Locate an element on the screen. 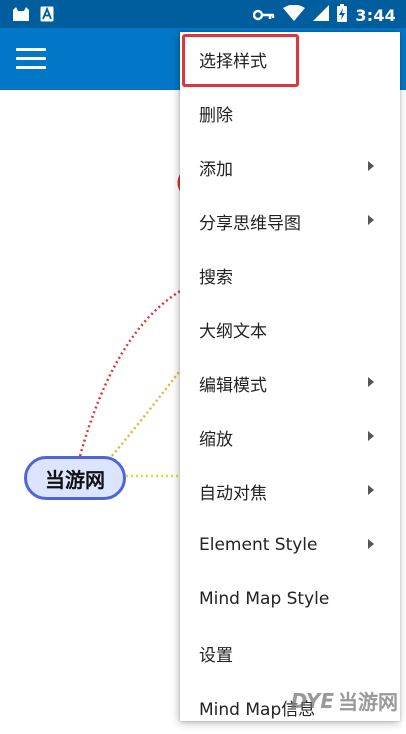  menu-item-label: 搜索 is located at coordinates (216, 275).